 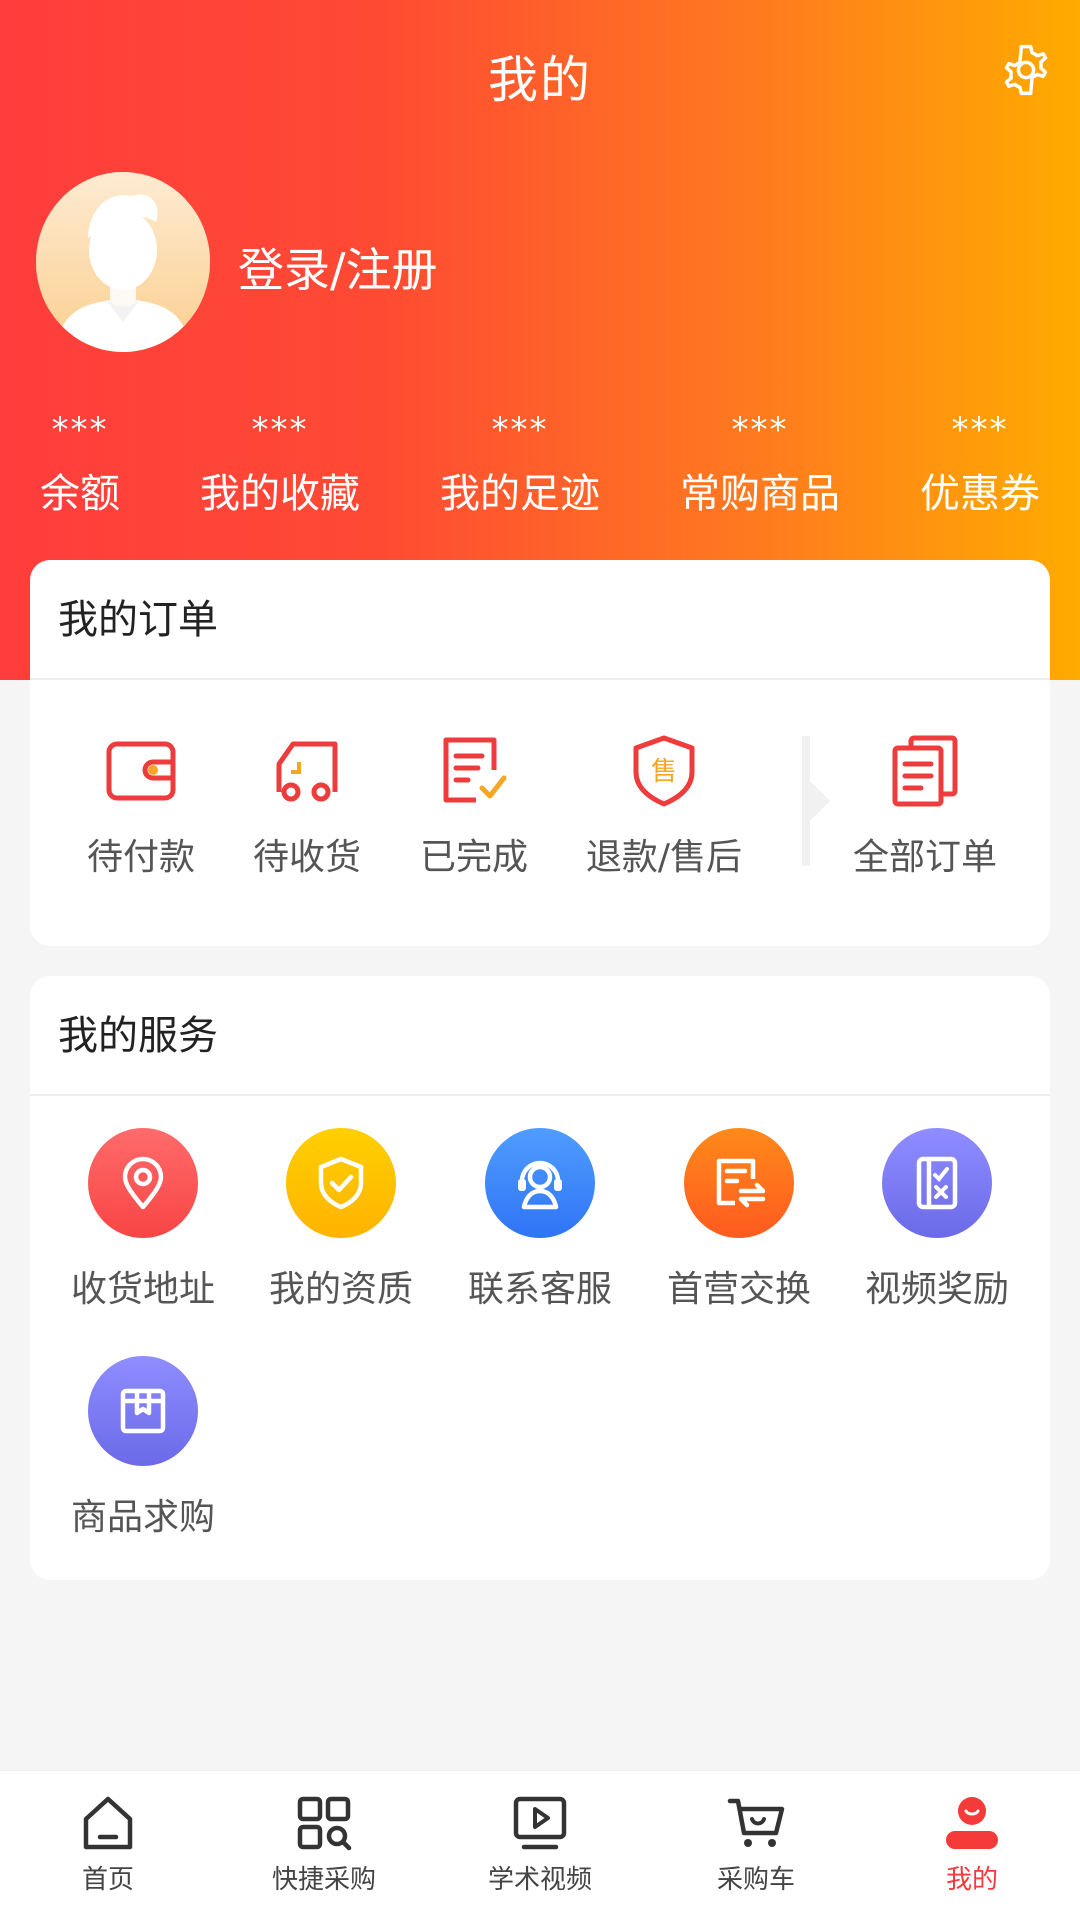 What do you see at coordinates (540, 1183) in the screenshot?
I see `headset-icon` at bounding box center [540, 1183].